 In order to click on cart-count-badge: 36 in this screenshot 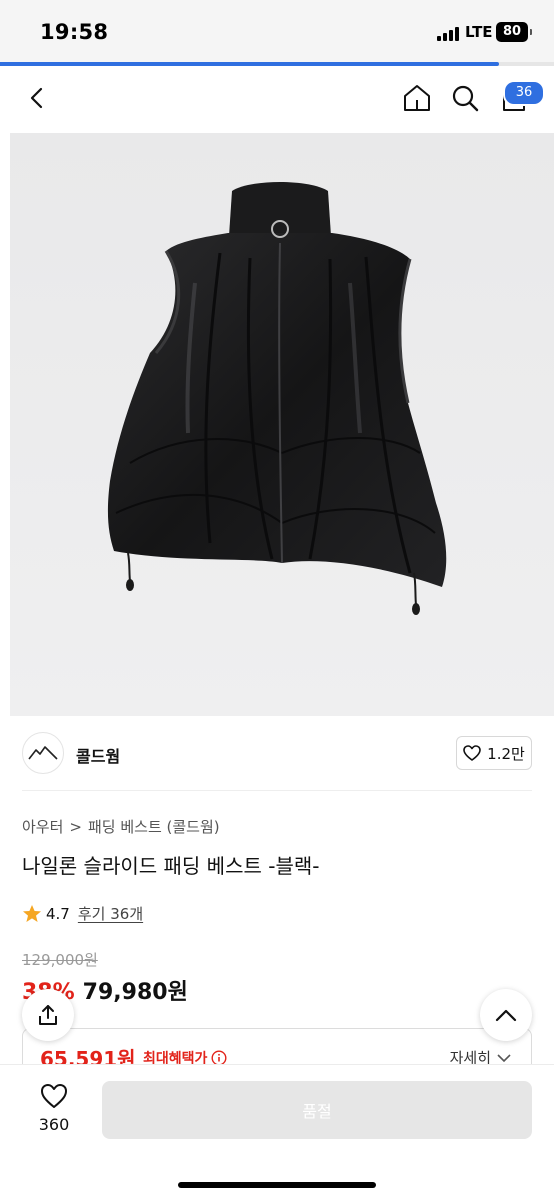, I will do `click(524, 93)`.